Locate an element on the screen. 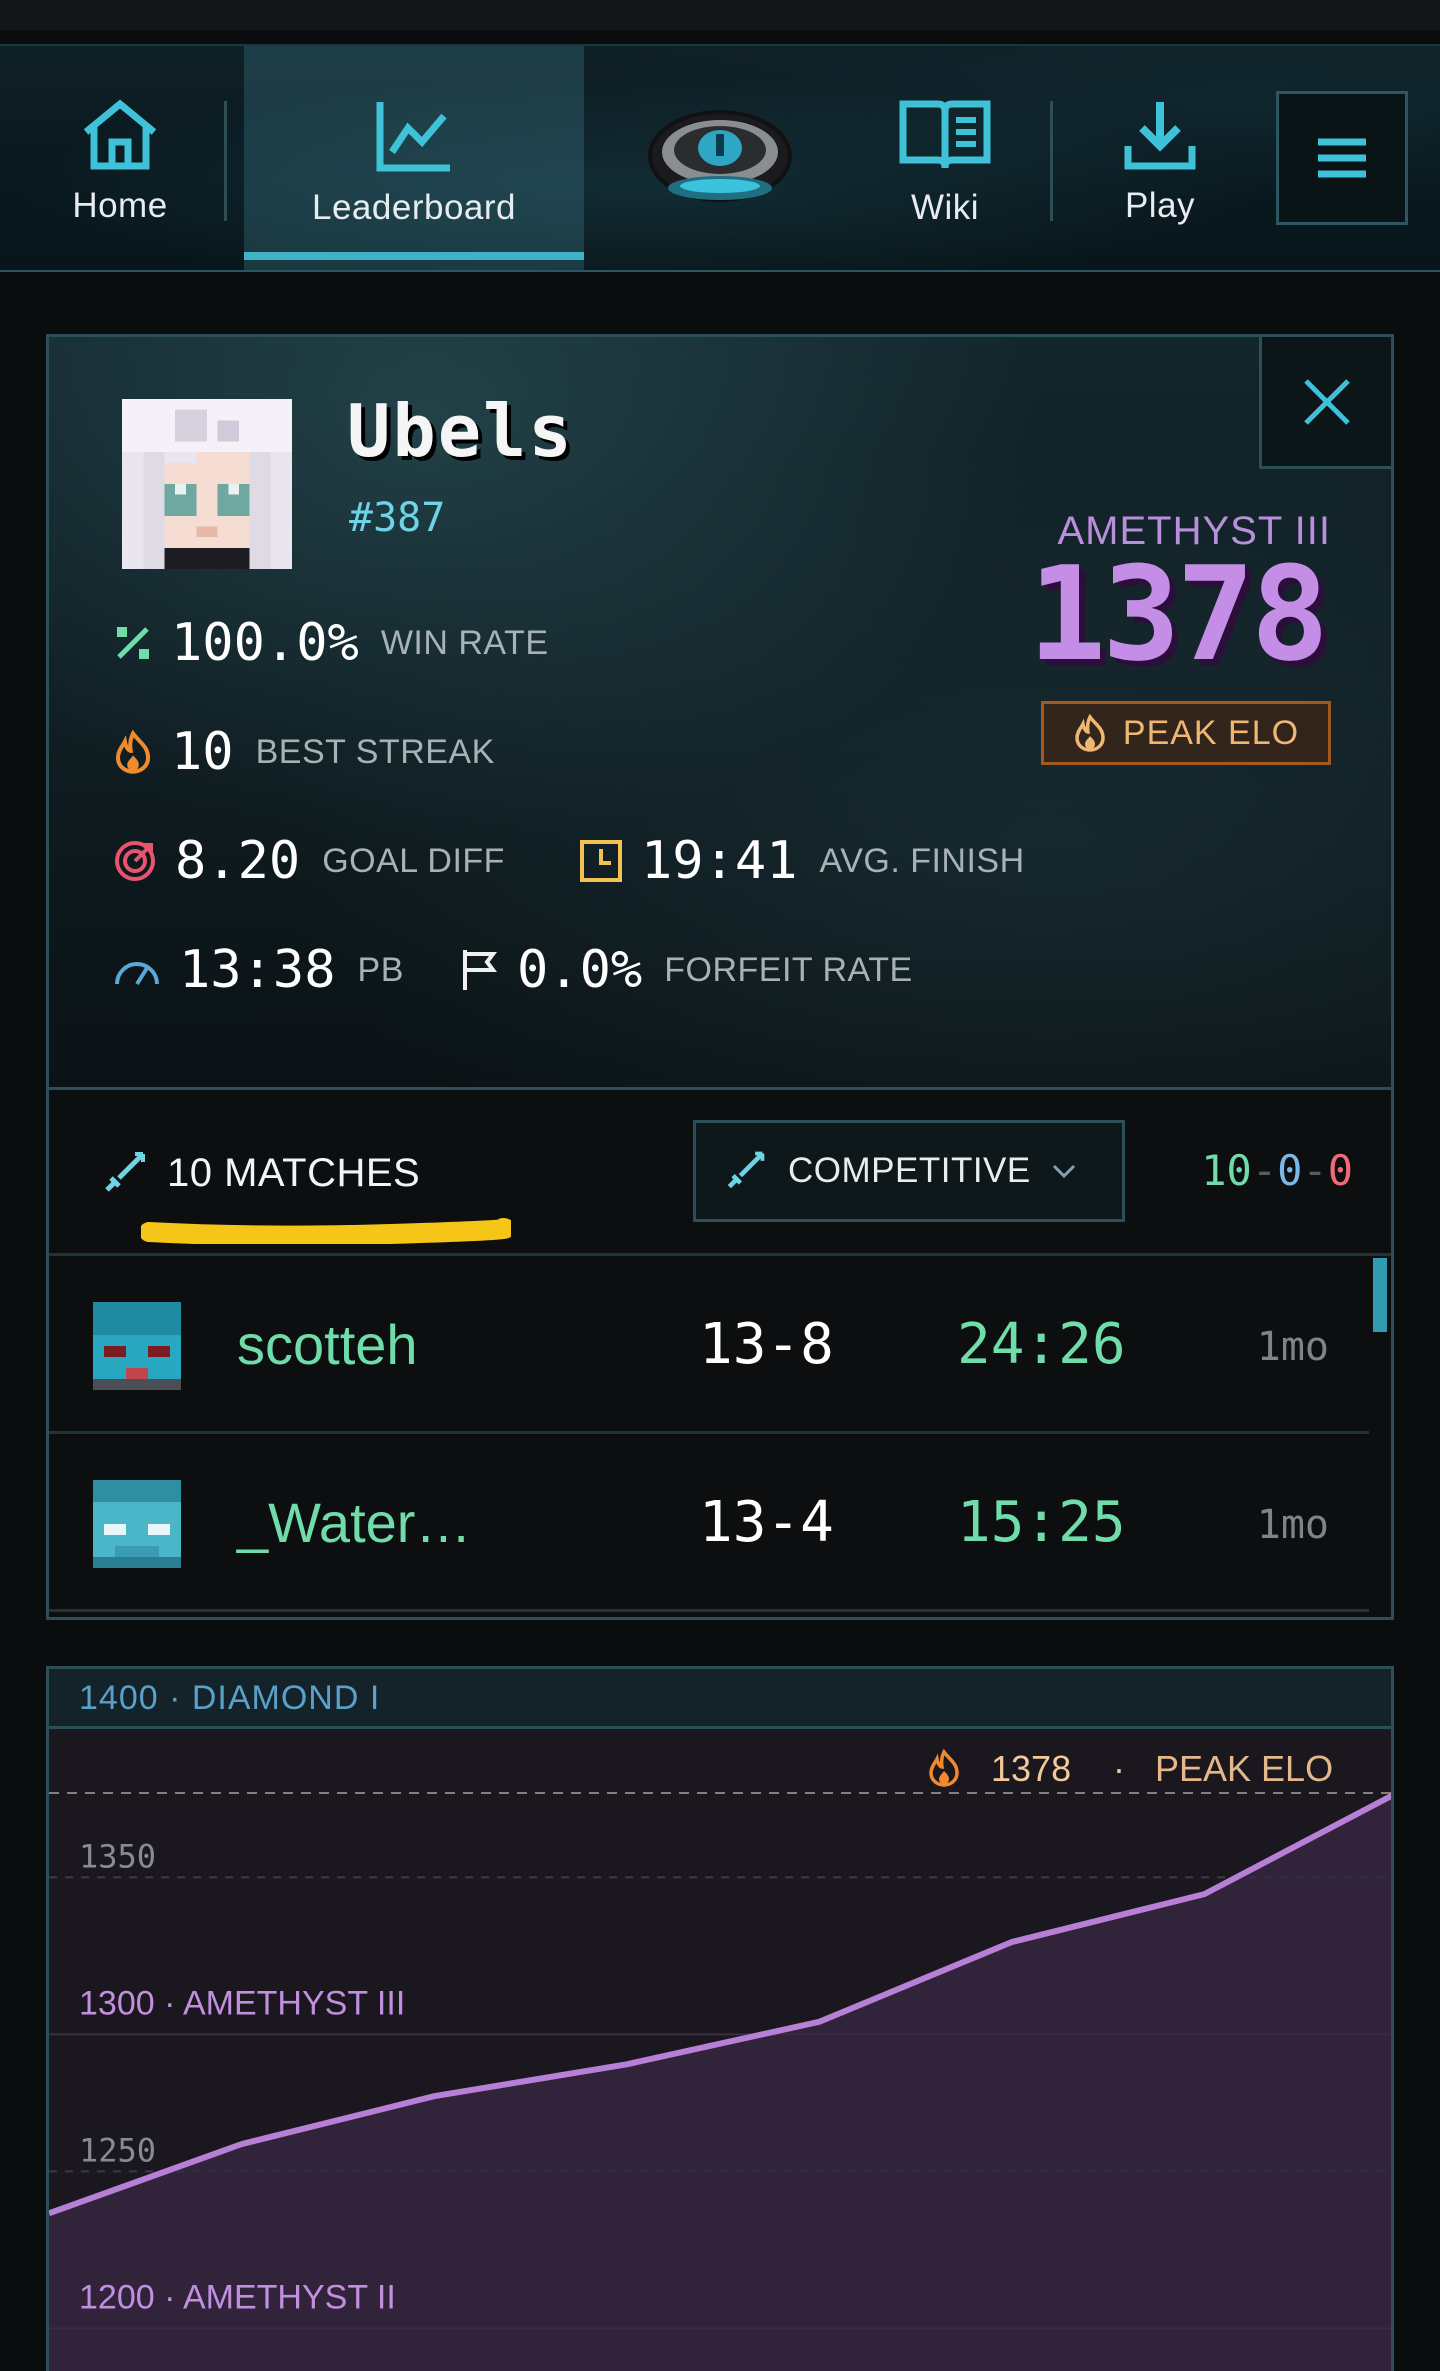 The height and width of the screenshot is (2371, 1440). tier-threshold-label: 1300 · AMETHYST III is located at coordinates (242, 2003).